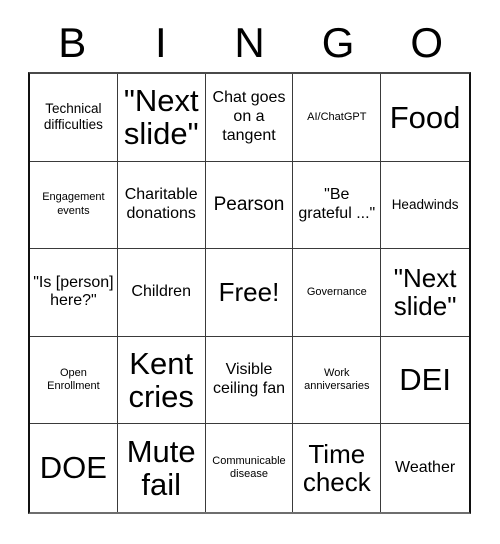  I want to click on bingo-free-space-label: Free!, so click(249, 292).